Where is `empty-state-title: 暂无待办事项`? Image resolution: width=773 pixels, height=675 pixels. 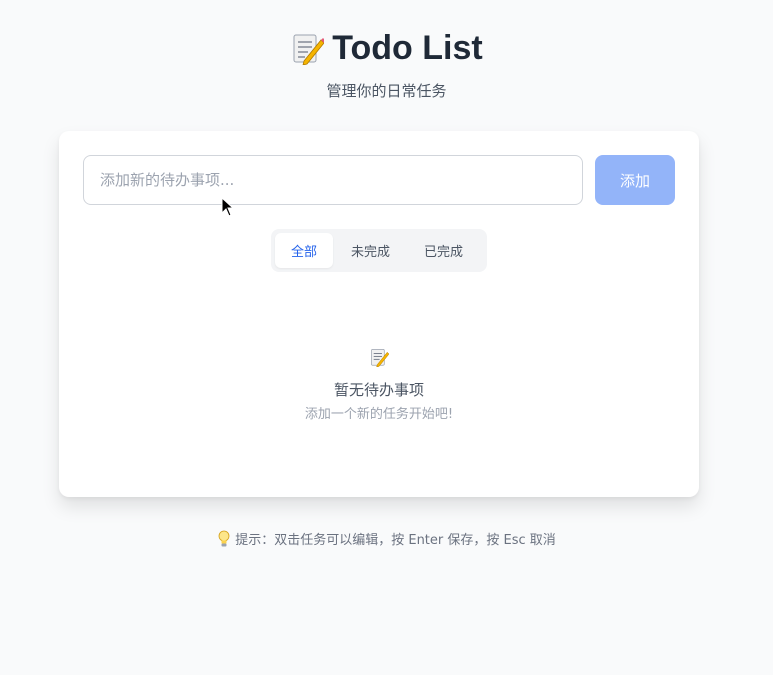
empty-state-title: 暂无待办事项 is located at coordinates (378, 390).